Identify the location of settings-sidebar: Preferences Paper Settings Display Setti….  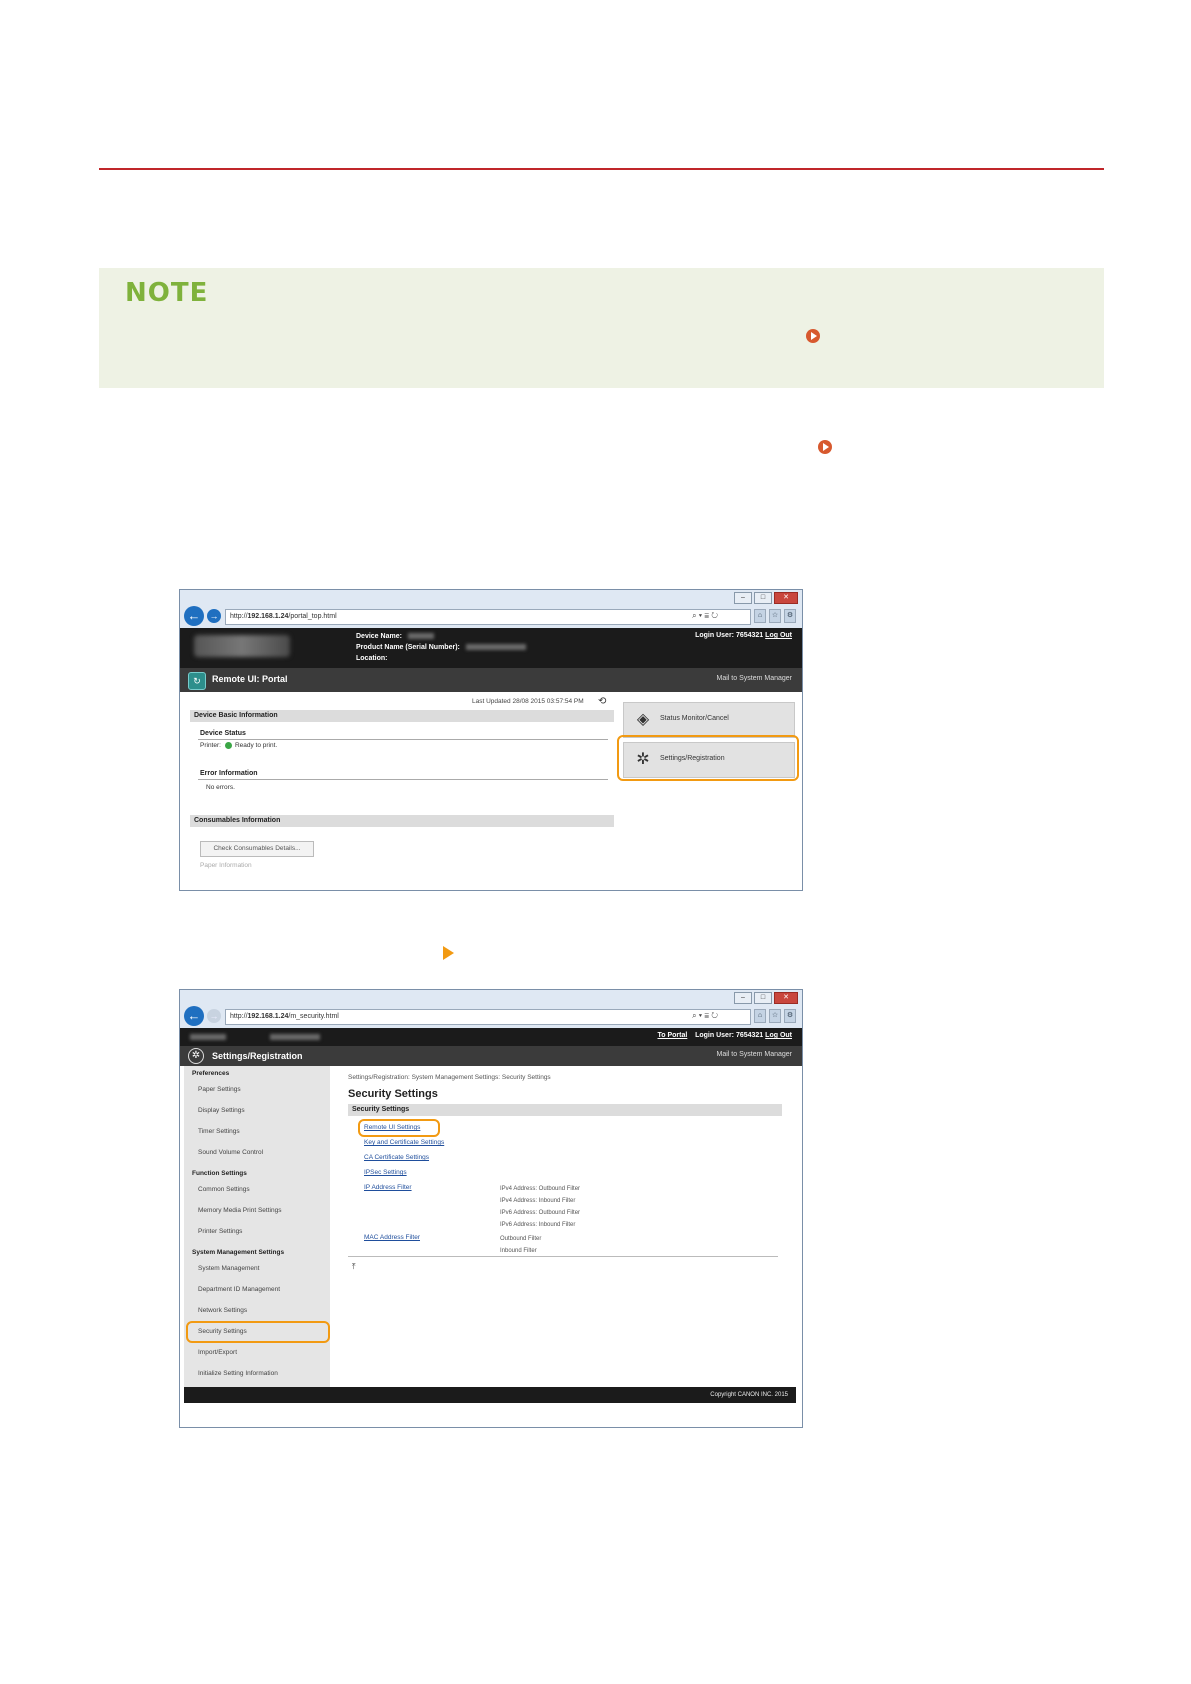
(257, 1234).